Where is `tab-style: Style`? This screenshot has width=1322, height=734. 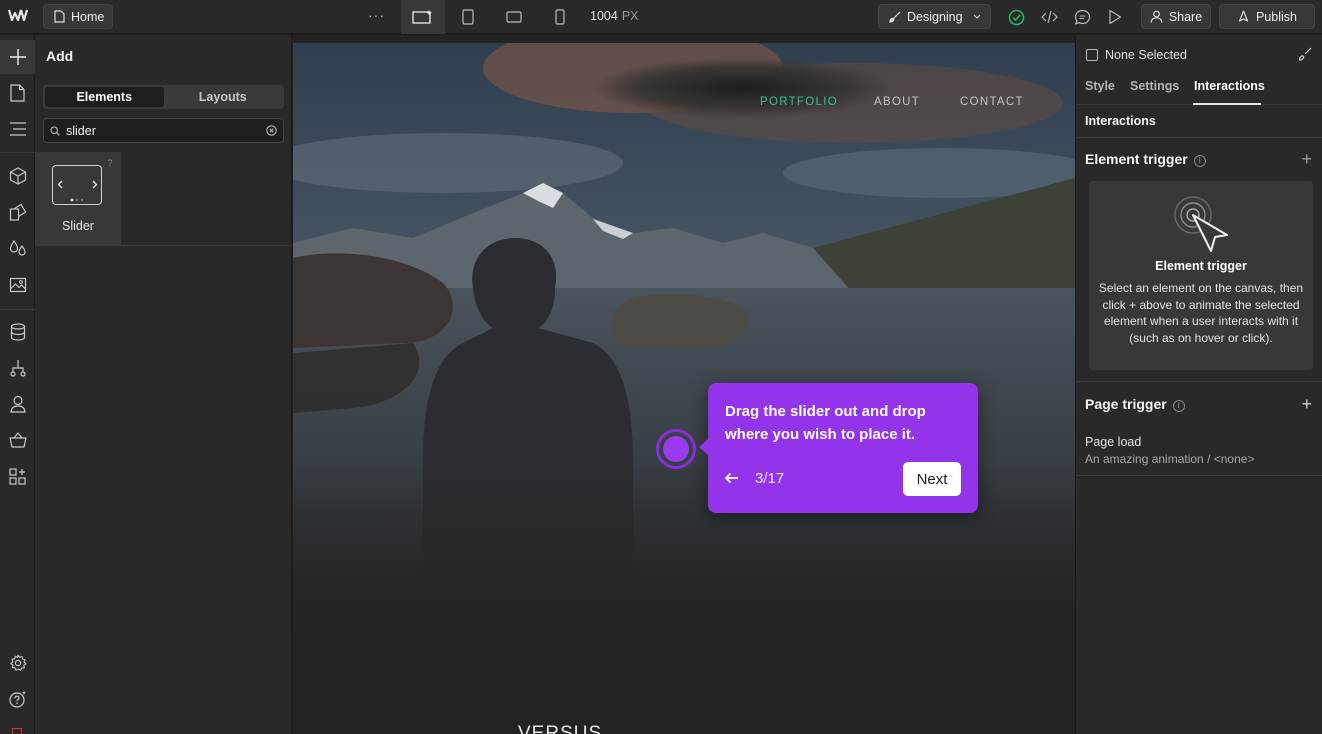
tab-style: Style is located at coordinates (1100, 86).